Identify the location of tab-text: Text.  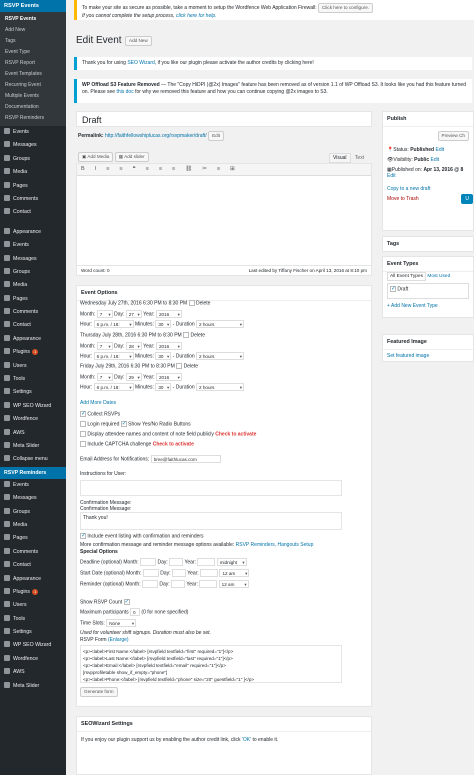
(359, 158).